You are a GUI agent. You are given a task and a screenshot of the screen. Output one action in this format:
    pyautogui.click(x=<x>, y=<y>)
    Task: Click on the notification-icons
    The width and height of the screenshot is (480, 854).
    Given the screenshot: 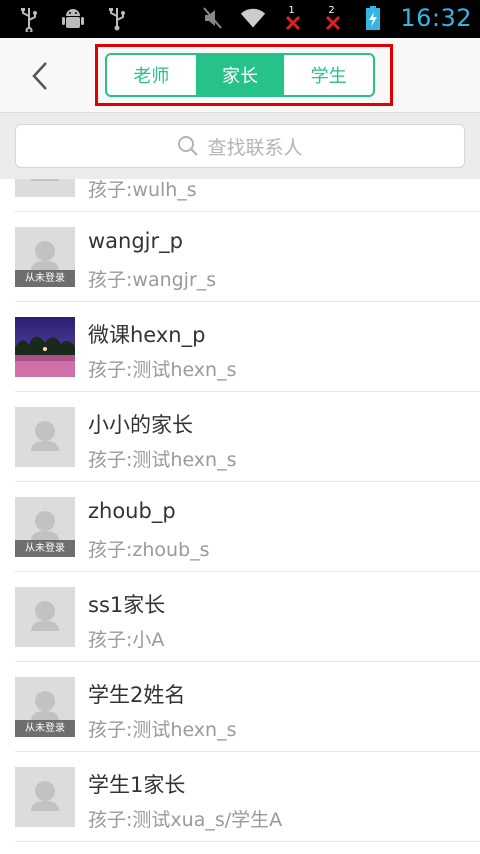 What is the action you would take?
    pyautogui.click(x=73, y=19)
    